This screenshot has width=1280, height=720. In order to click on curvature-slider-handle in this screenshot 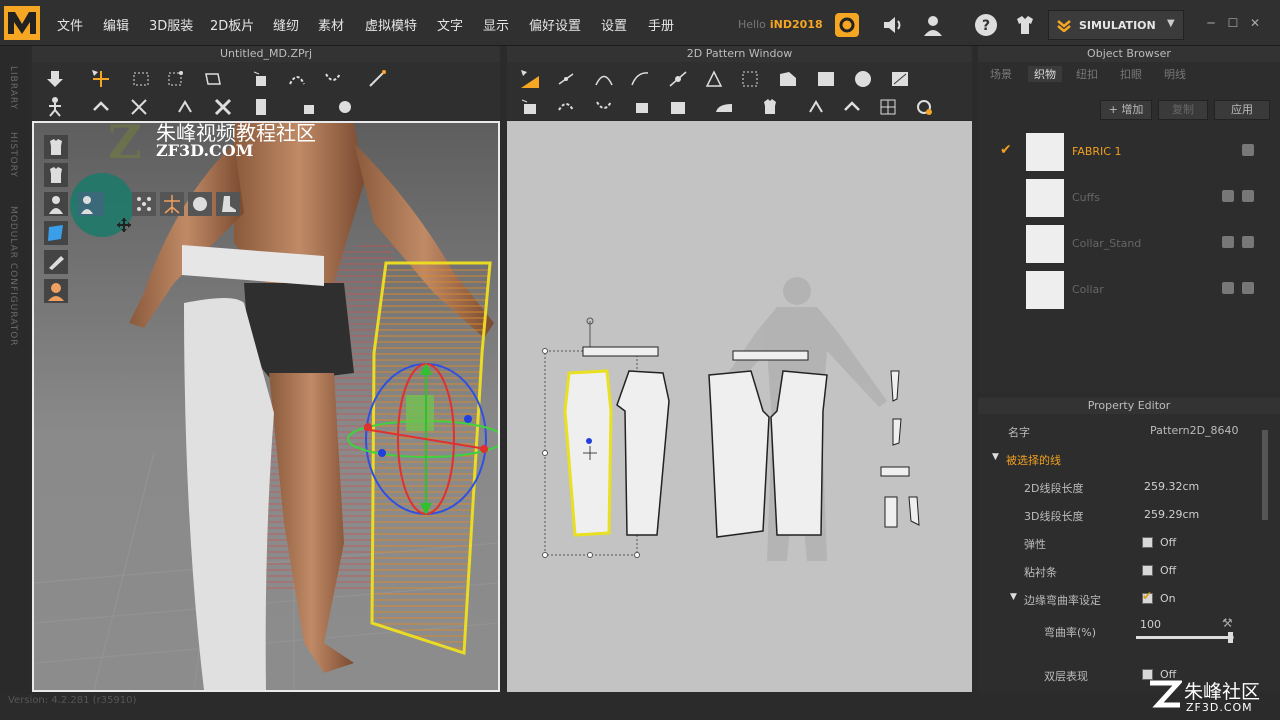, I will do `click(1231, 637)`.